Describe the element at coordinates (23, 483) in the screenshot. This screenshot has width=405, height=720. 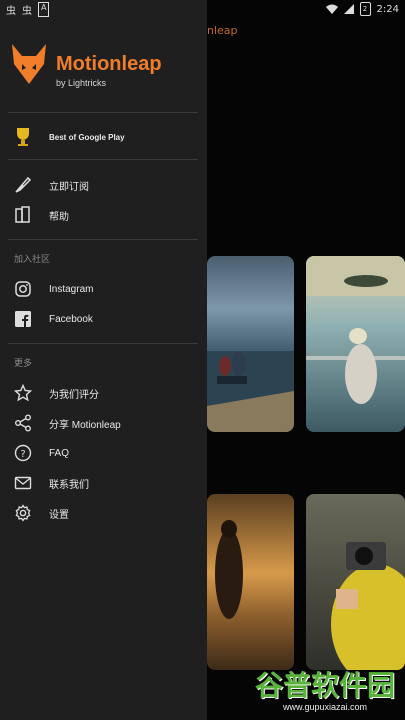
I see `mail-icon` at that location.